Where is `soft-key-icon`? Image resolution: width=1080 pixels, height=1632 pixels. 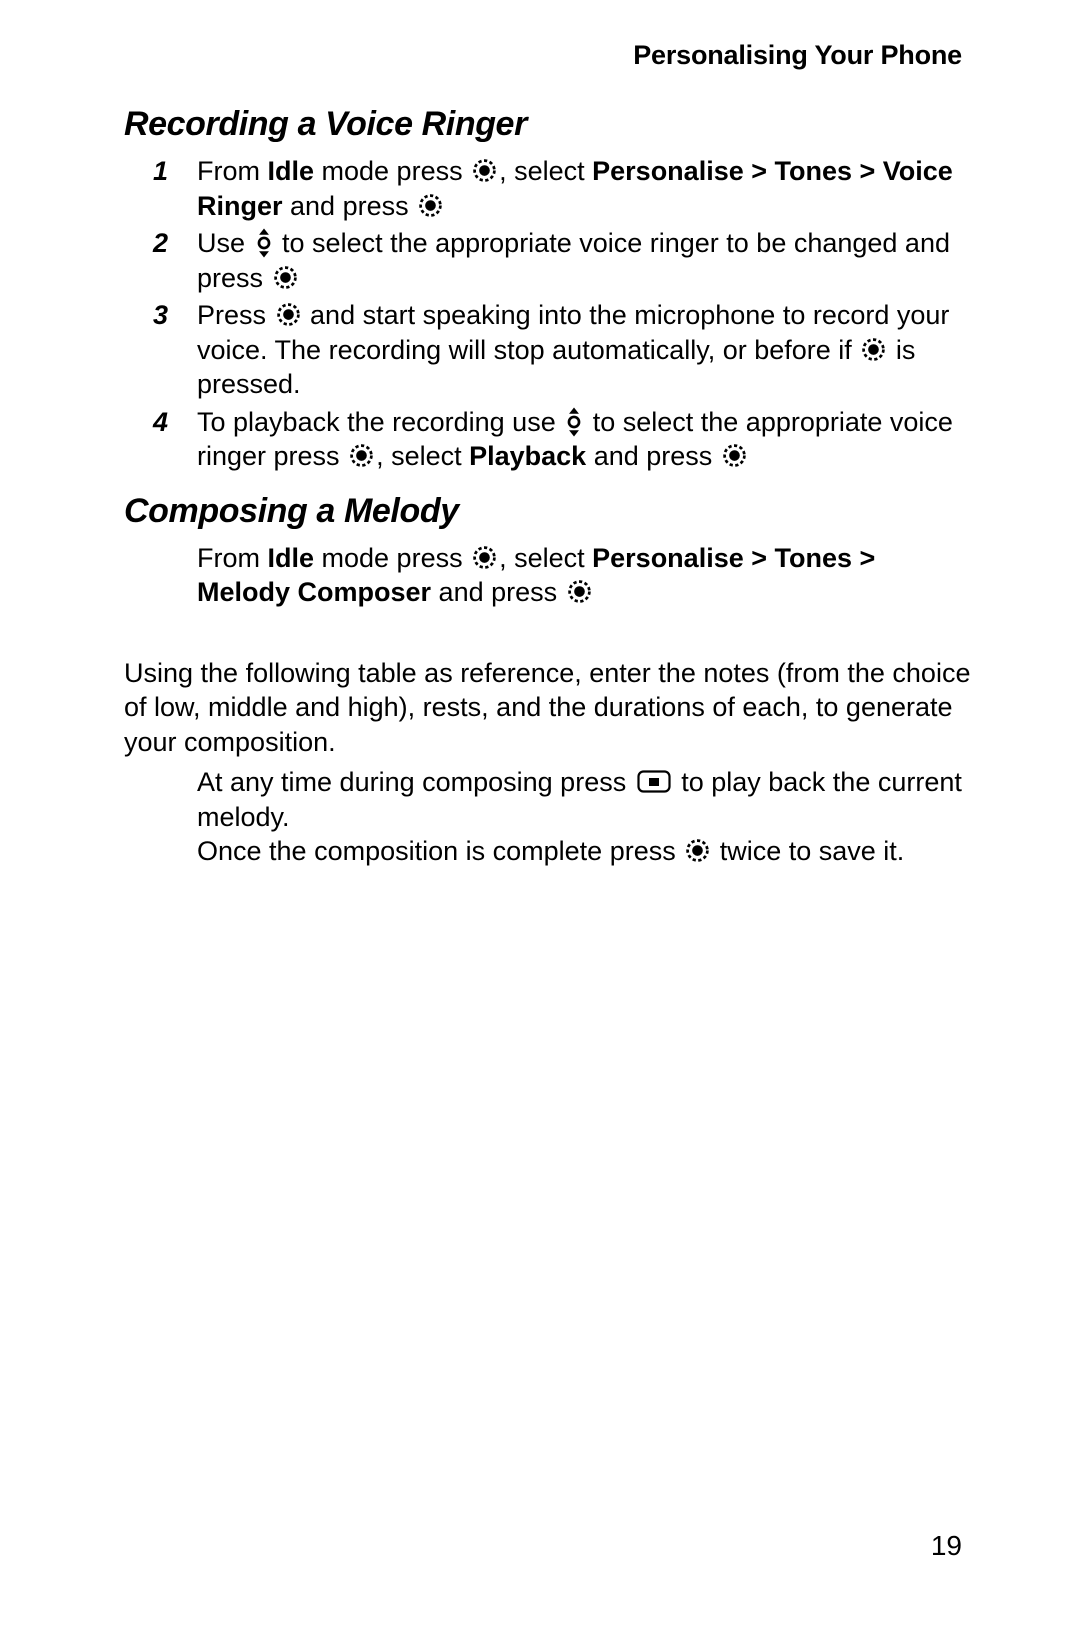 soft-key-icon is located at coordinates (654, 781).